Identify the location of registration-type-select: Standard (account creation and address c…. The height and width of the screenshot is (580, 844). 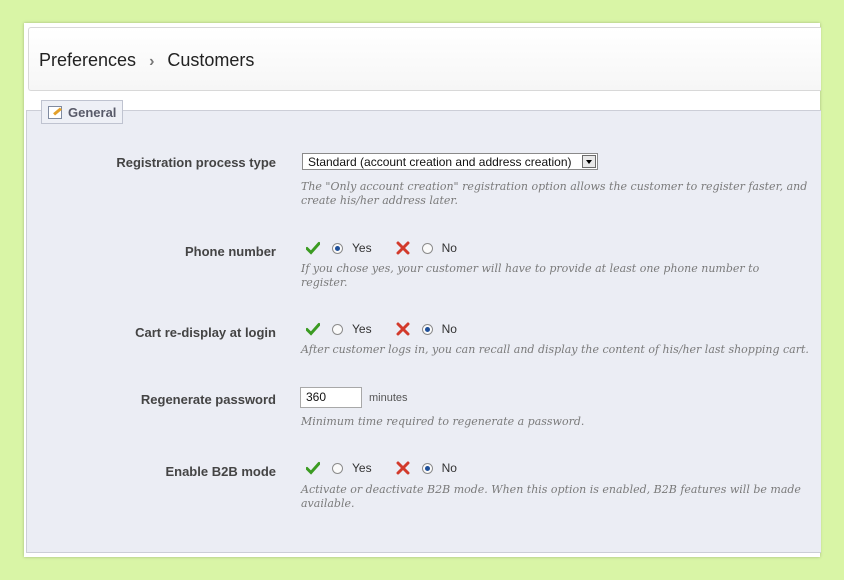
(450, 161).